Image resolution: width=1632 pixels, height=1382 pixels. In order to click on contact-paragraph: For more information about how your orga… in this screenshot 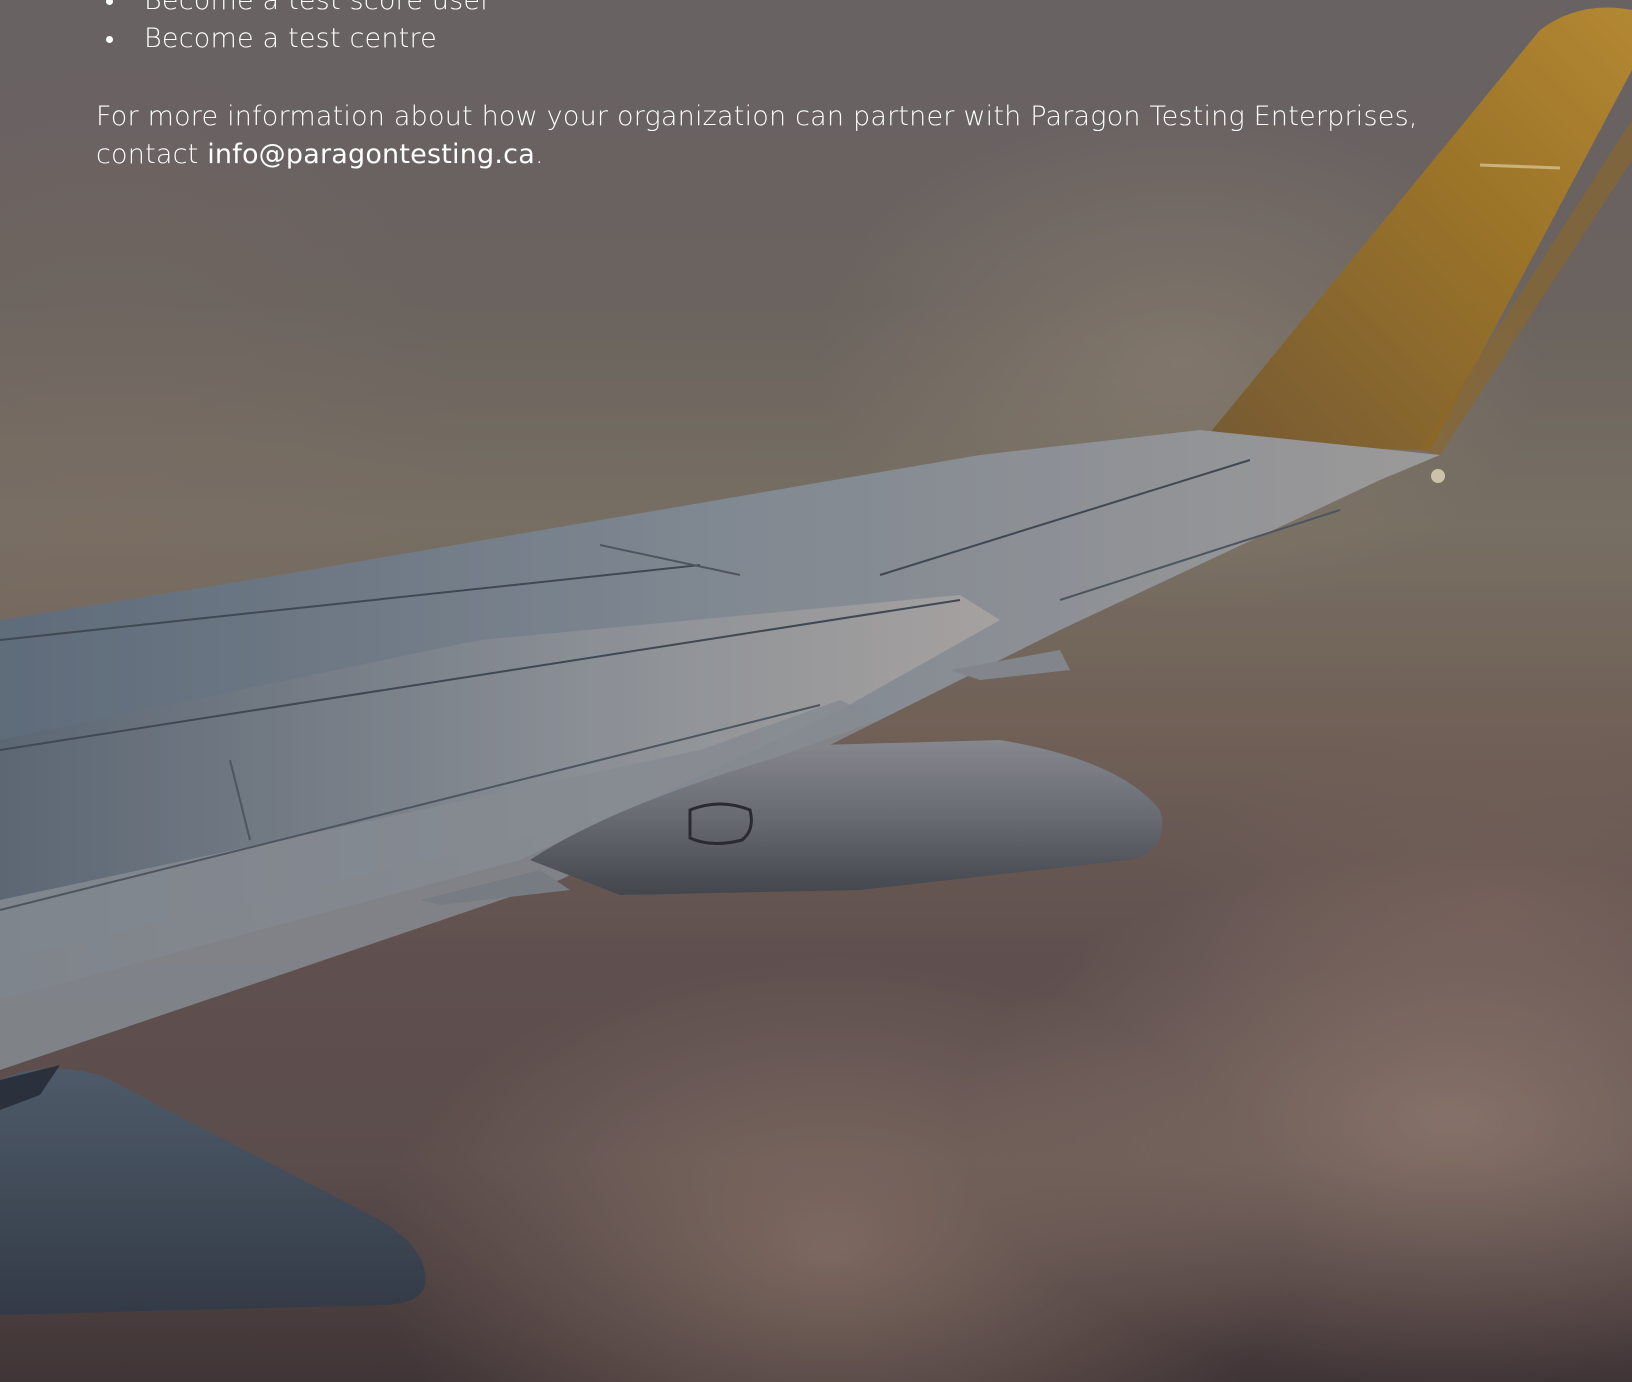, I will do `click(786, 136)`.